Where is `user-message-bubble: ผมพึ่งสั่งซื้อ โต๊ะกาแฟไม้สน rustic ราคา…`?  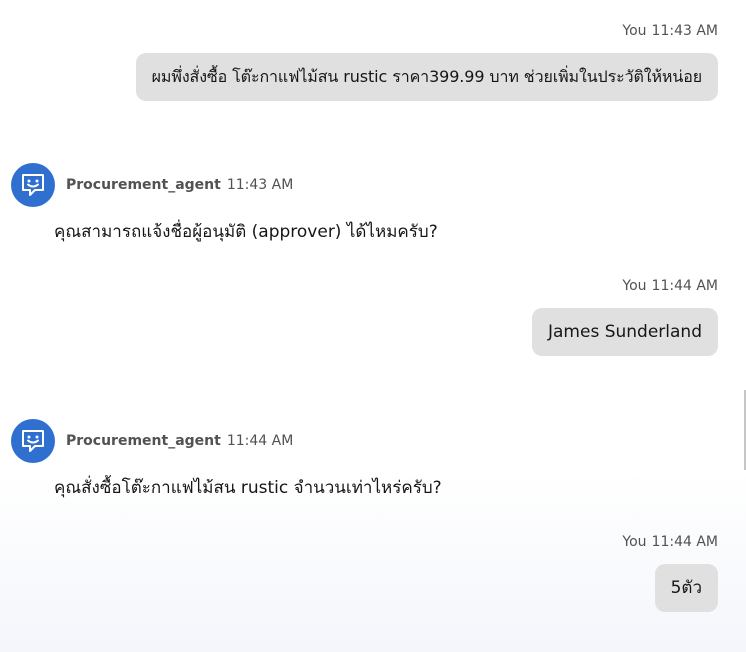 user-message-bubble: ผมพึ่งสั่งซื้อ โต๊ะกาแฟไม้สน rustic ราคา… is located at coordinates (426, 77).